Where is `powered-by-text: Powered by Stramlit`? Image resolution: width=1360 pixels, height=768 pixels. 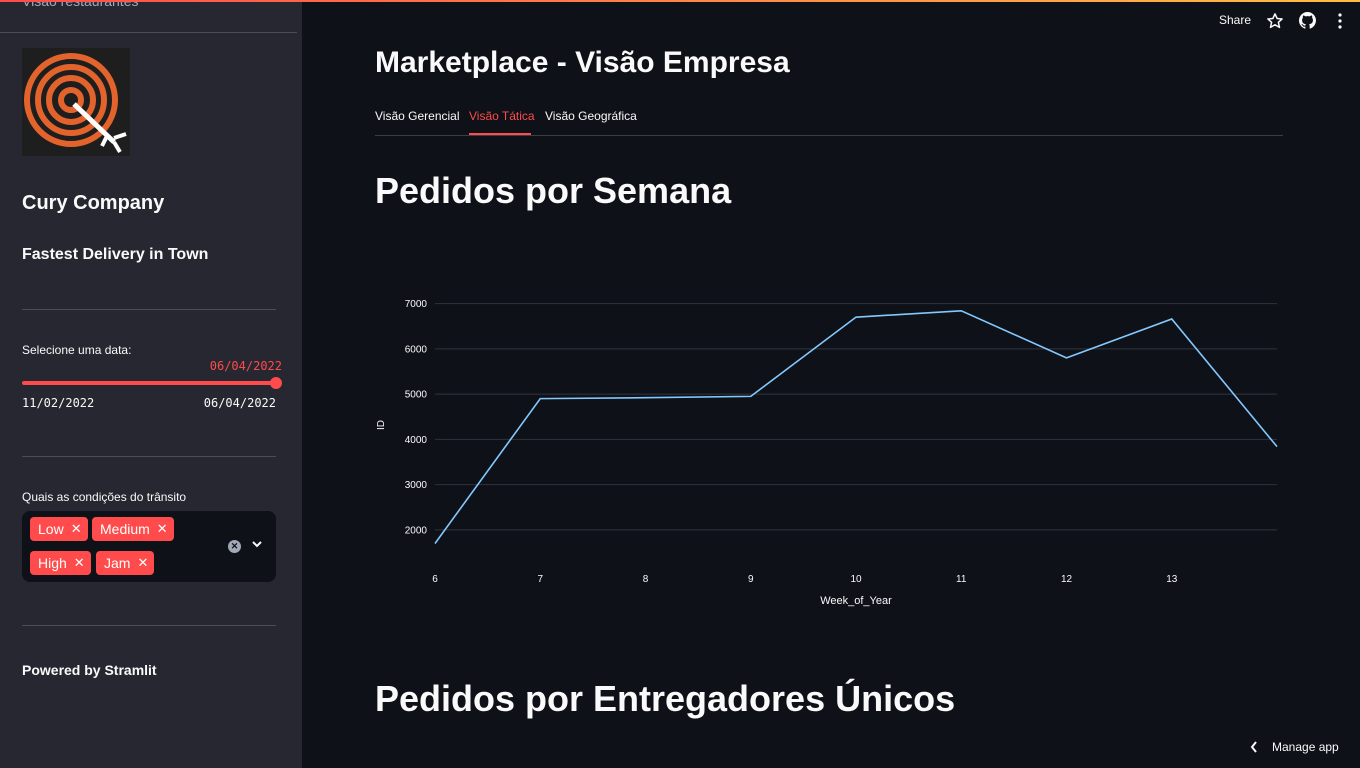 powered-by-text: Powered by Stramlit is located at coordinates (89, 670).